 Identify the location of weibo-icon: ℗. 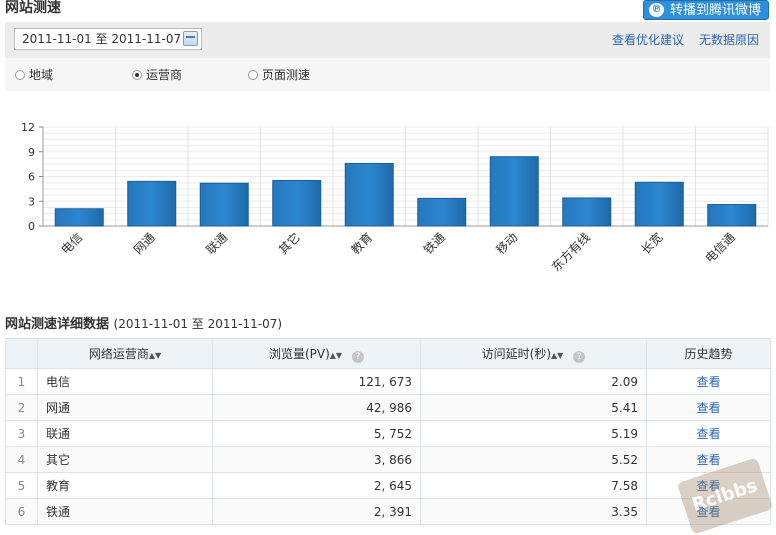
(656, 10).